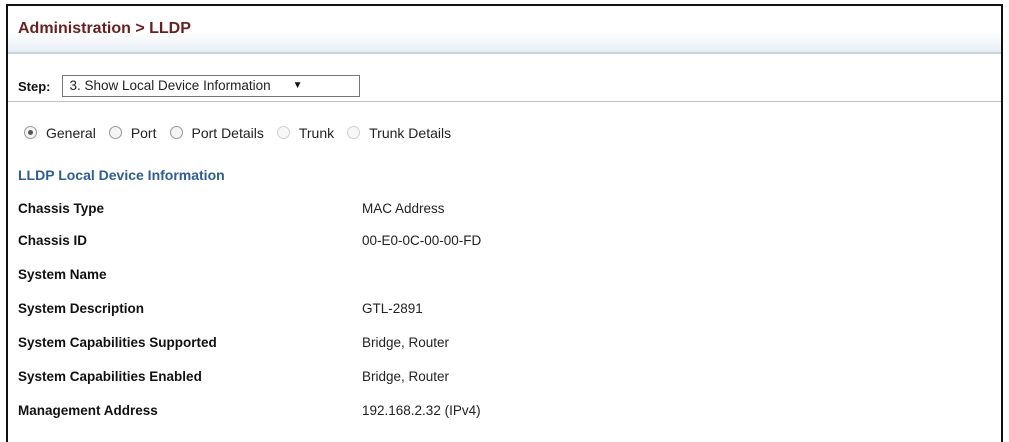 The height and width of the screenshot is (442, 1009). I want to click on dropdown-arrow-icon: ▼, so click(297, 85).